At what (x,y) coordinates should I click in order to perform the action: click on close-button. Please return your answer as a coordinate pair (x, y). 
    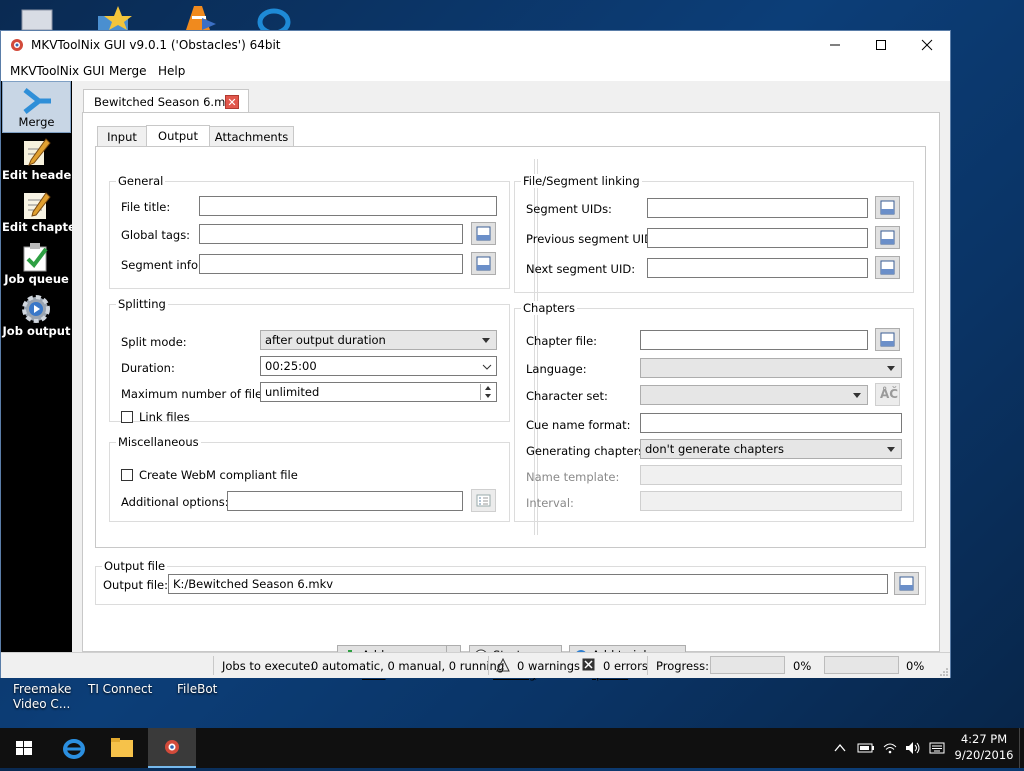
    Looking at the image, I should click on (927, 45).